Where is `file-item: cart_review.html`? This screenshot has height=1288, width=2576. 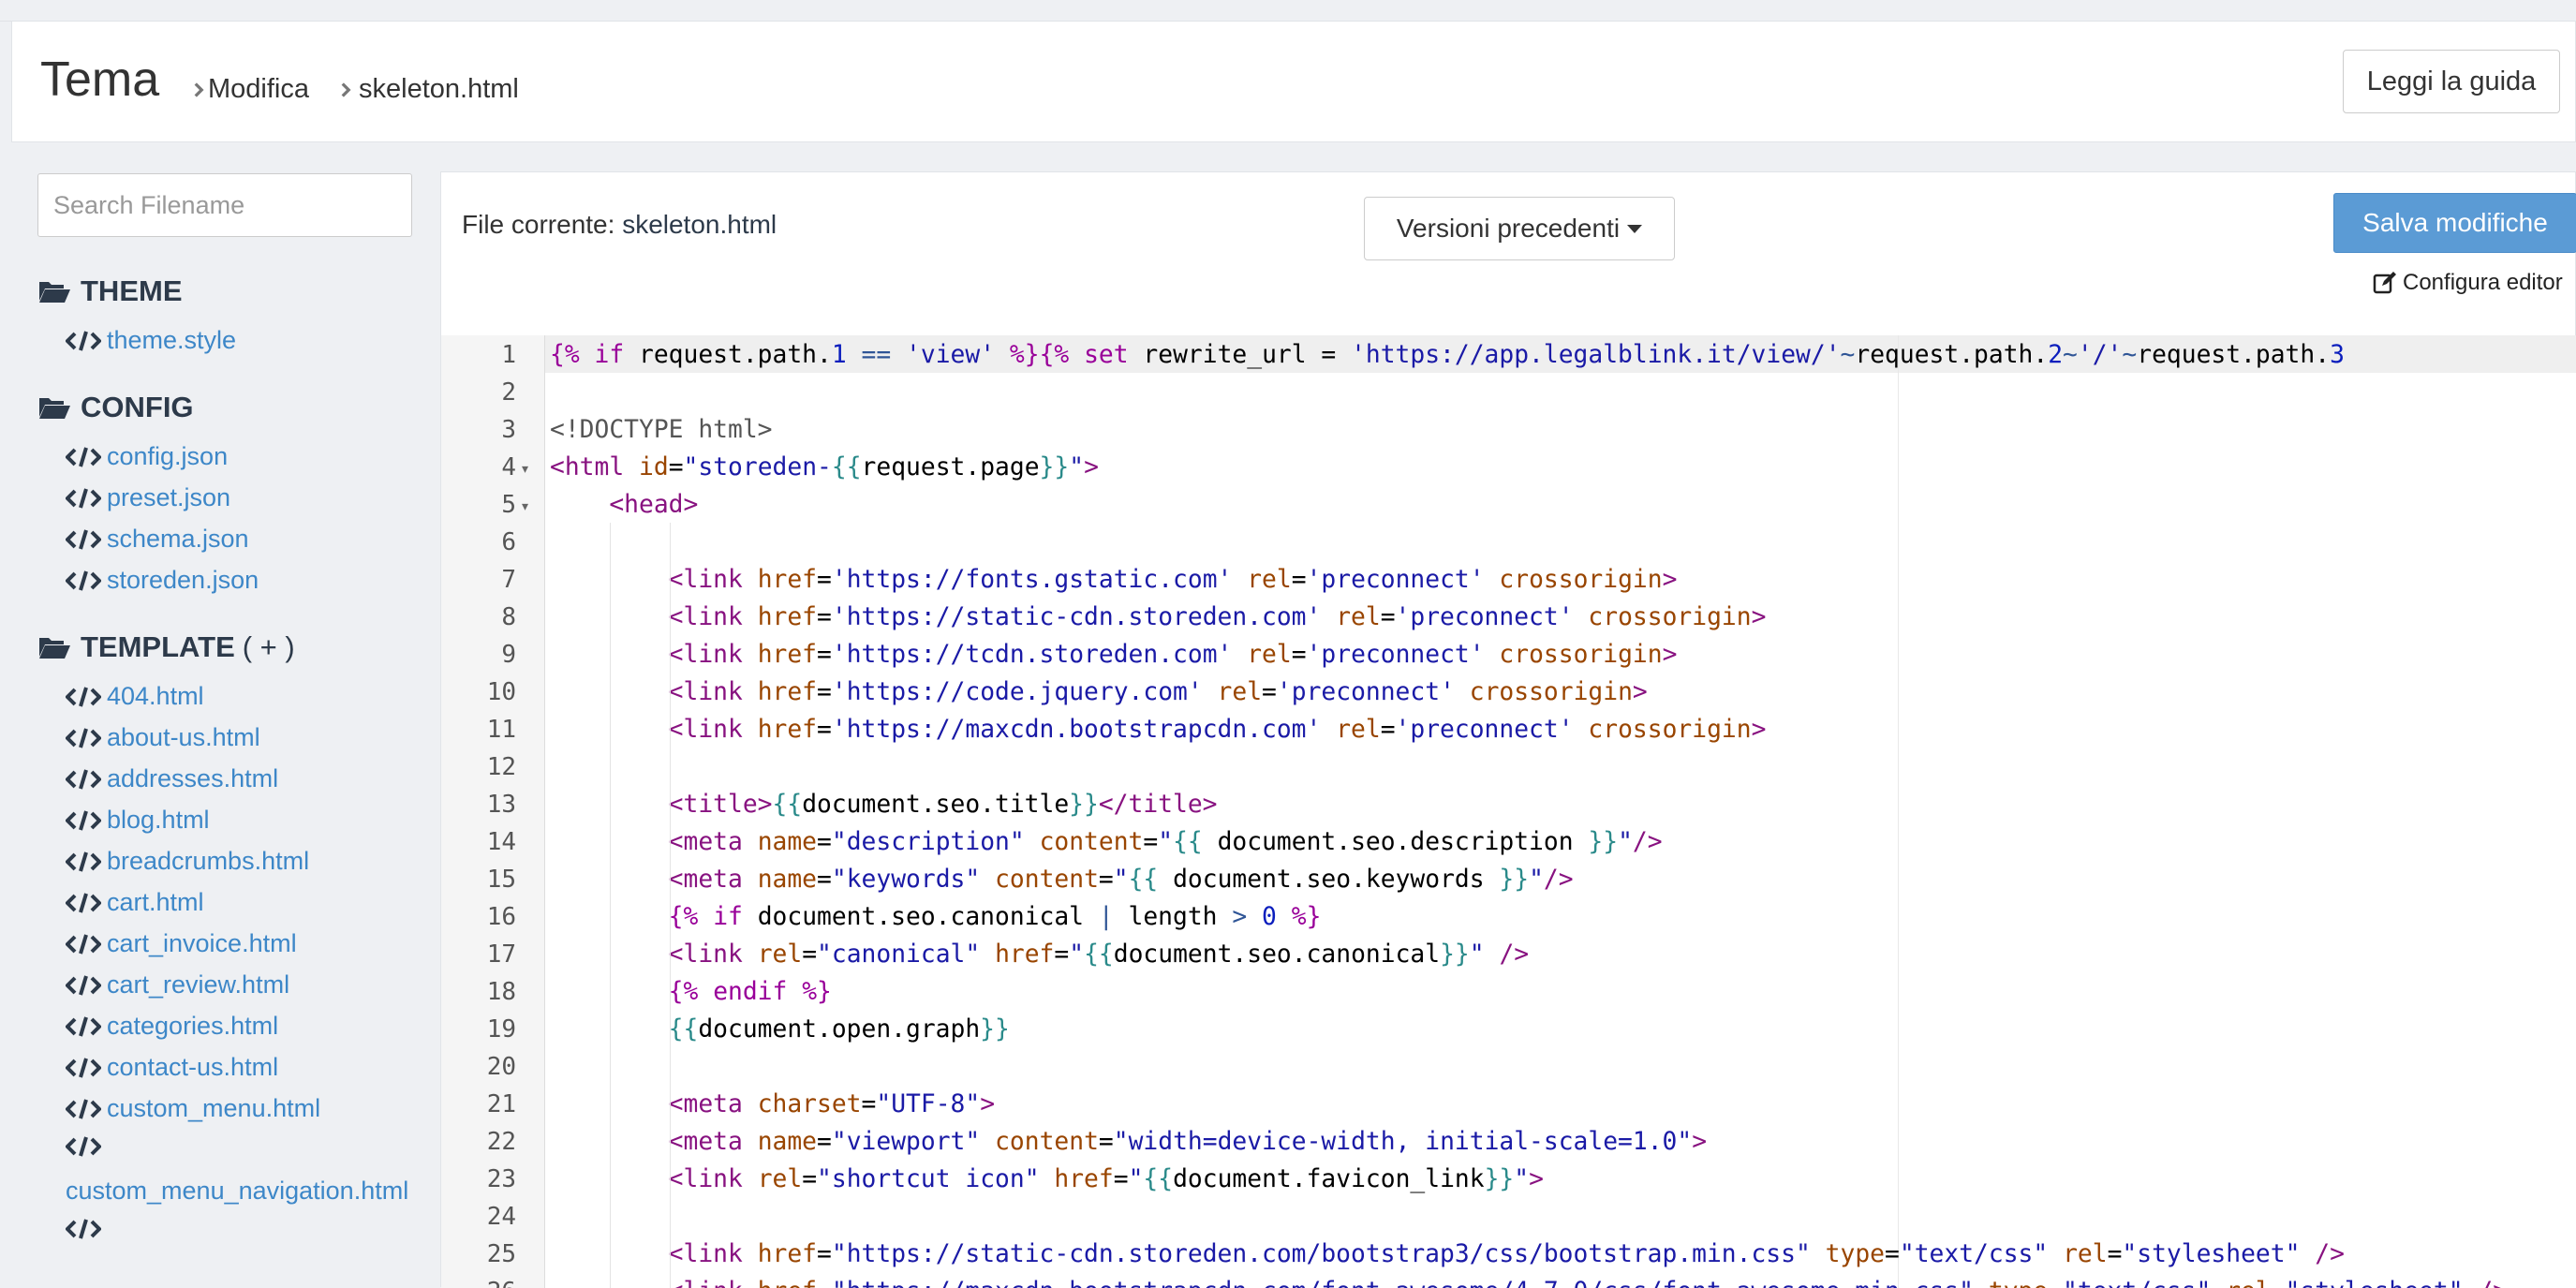 file-item: cart_review.html is located at coordinates (177, 985).